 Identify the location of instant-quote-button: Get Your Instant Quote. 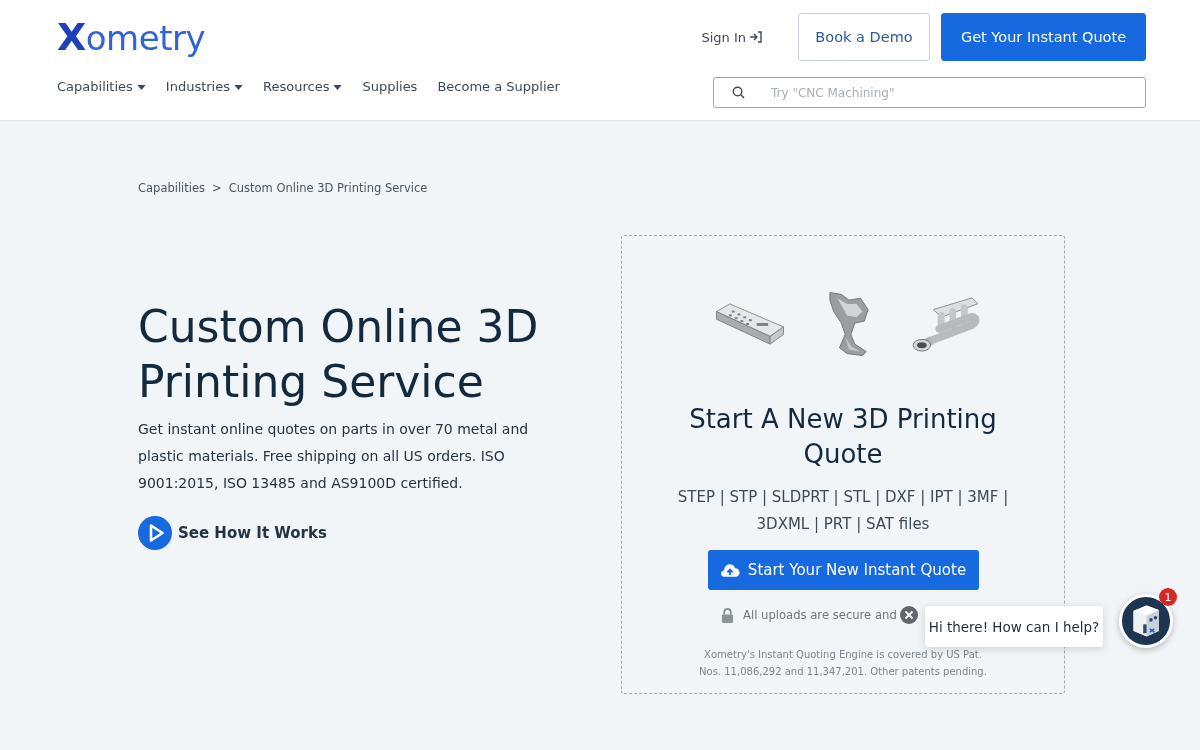
(1043, 37).